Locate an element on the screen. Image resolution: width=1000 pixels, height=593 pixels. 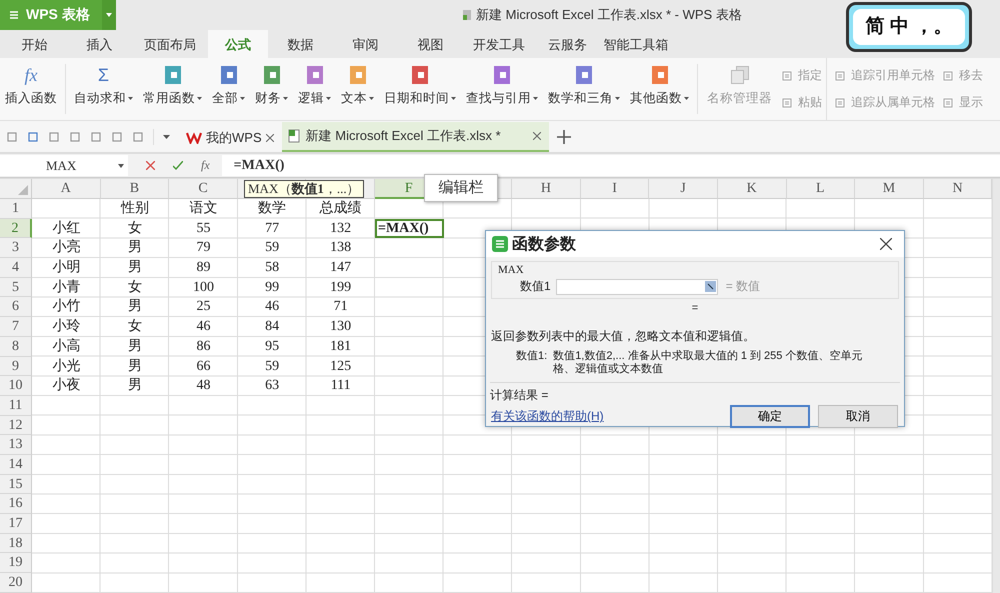
menu-tab: 开始 is located at coordinates (34, 44).